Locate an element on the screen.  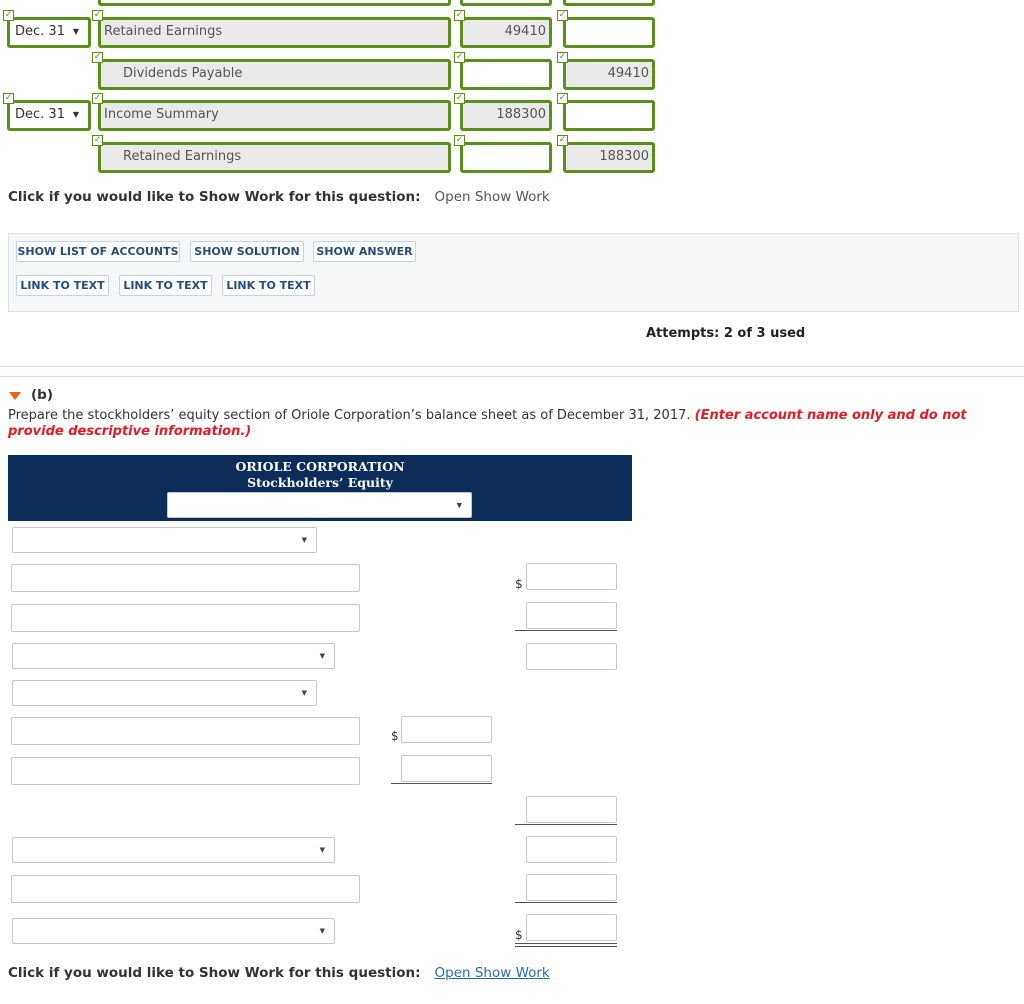
debit-field: 49410 is located at coordinates (506, 32).